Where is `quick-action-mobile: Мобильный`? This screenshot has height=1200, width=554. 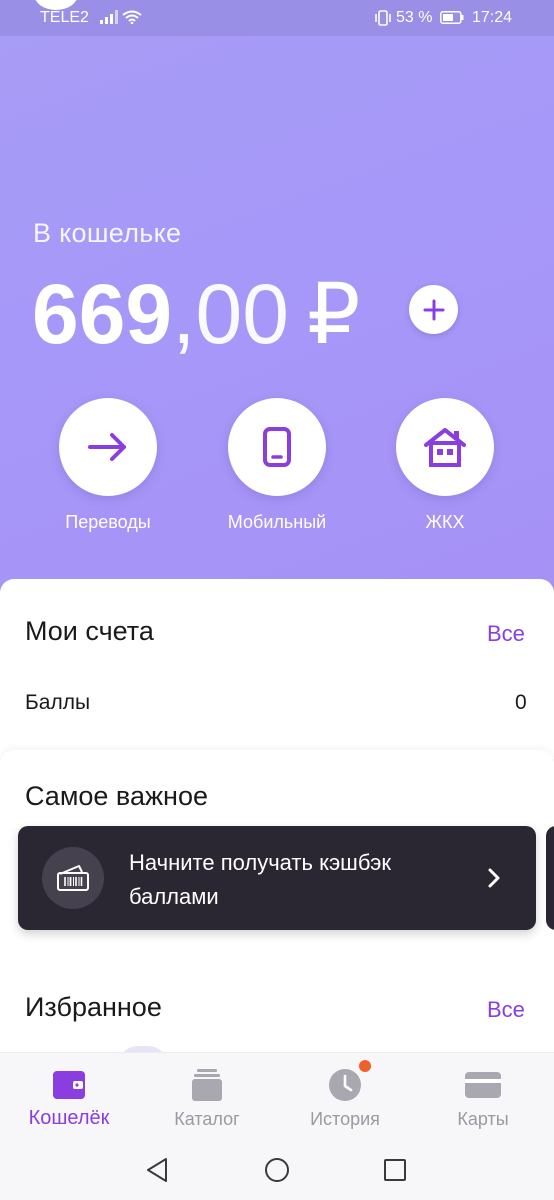 quick-action-mobile: Мобильный is located at coordinates (277, 465).